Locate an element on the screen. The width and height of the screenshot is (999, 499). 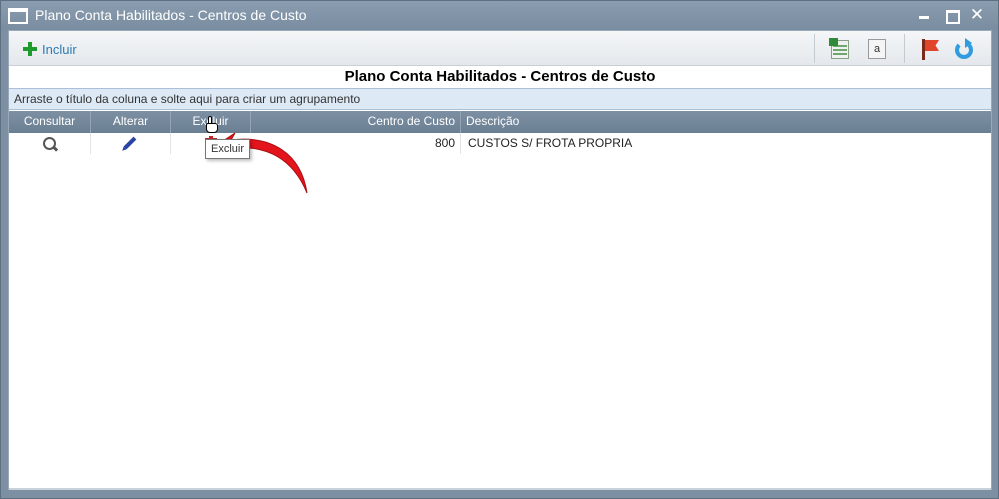
cell-consultar is located at coordinates (50, 143).